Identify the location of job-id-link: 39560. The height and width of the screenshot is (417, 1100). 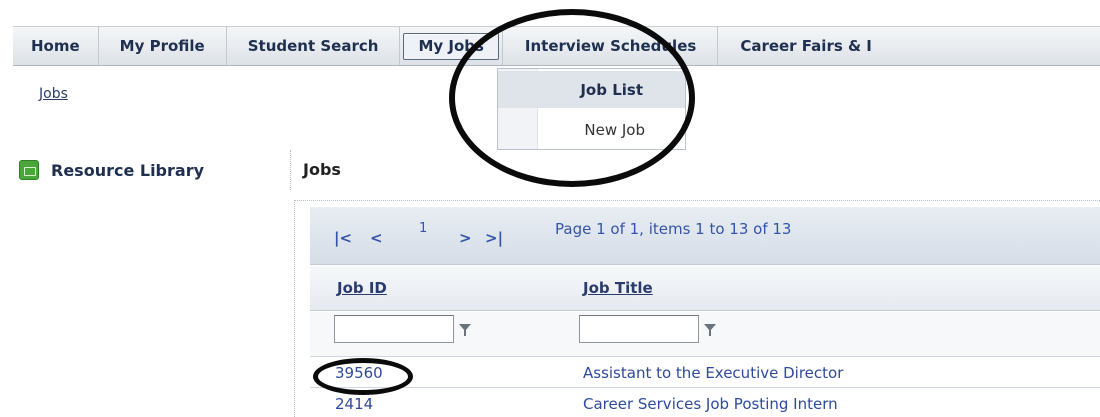
(359, 373).